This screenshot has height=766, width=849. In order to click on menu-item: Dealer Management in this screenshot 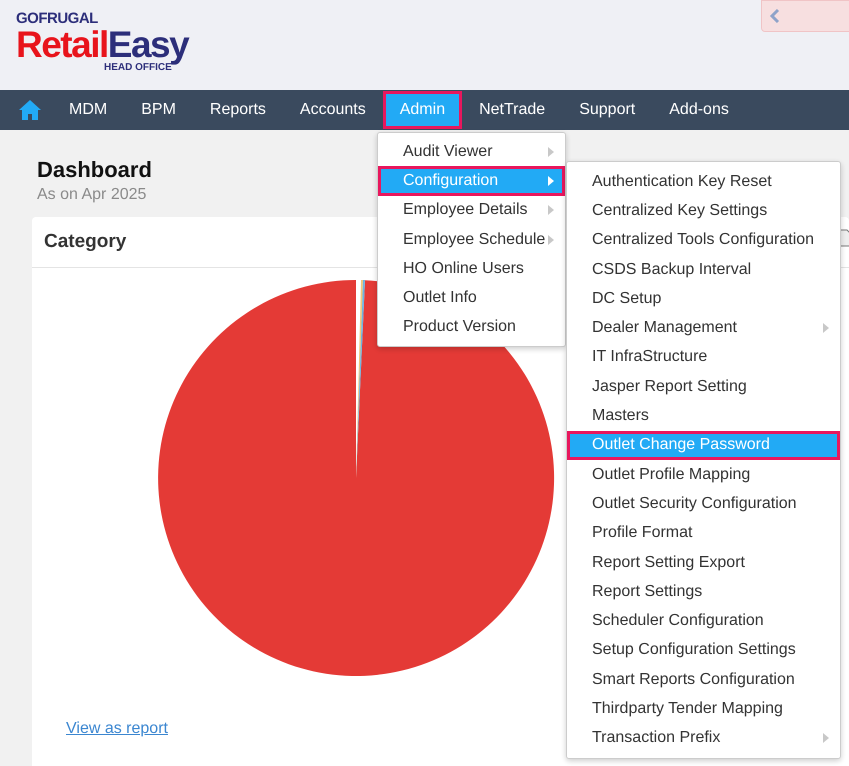, I will do `click(703, 328)`.